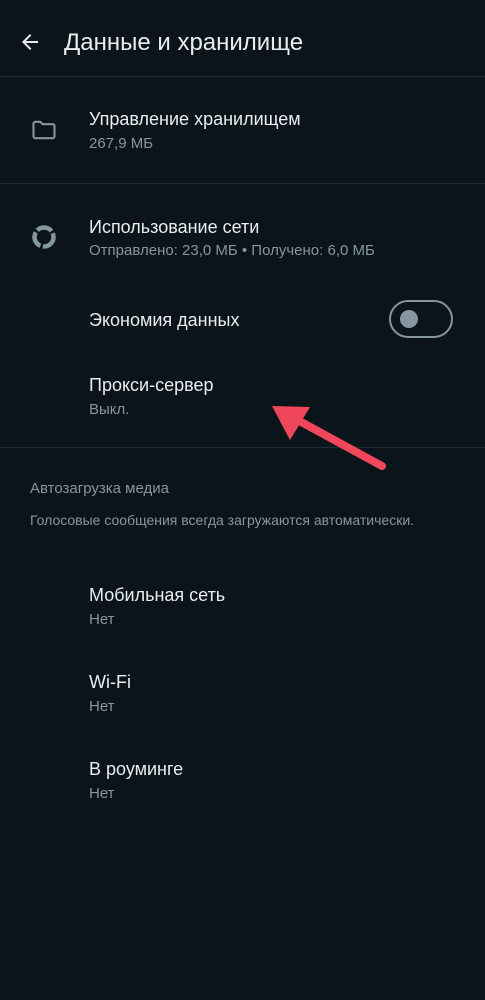 This screenshot has width=485, height=1000. What do you see at coordinates (421, 319) in the screenshot?
I see `data-saver-toggle` at bounding box center [421, 319].